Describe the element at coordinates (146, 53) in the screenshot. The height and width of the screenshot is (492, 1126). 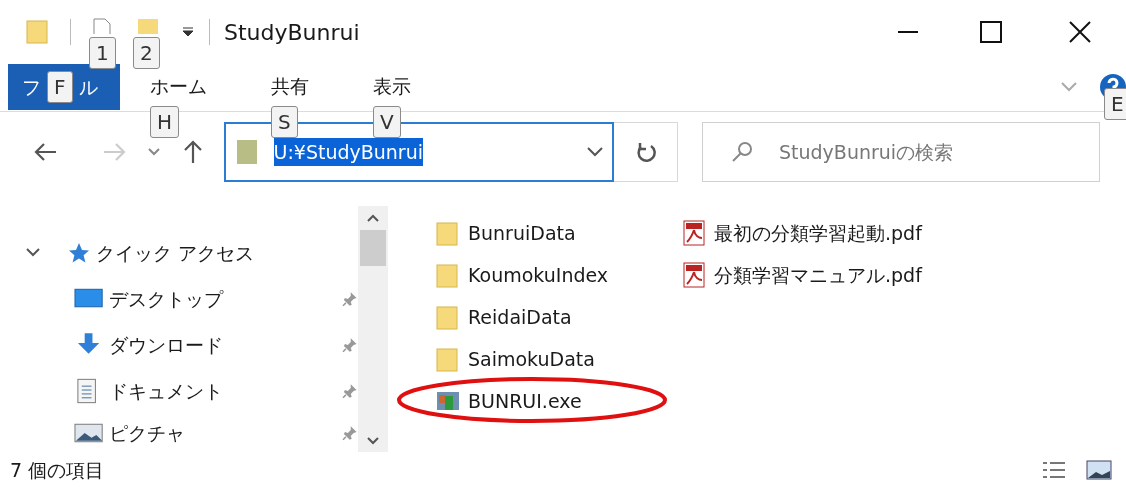
I see `keytip: 2` at that location.